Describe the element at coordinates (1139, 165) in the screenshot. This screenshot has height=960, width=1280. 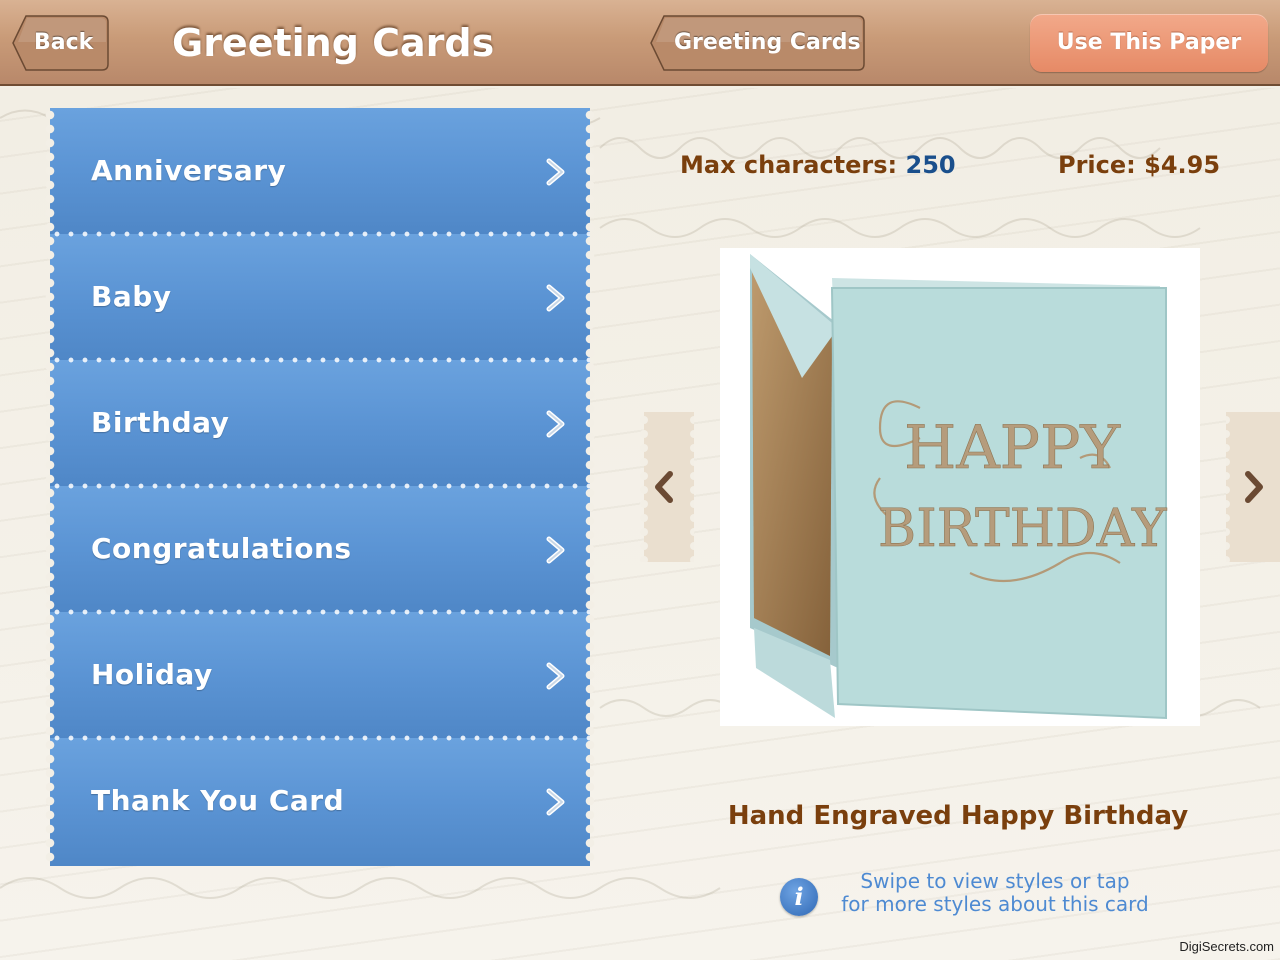
I see `price: Price: $4.95` at that location.